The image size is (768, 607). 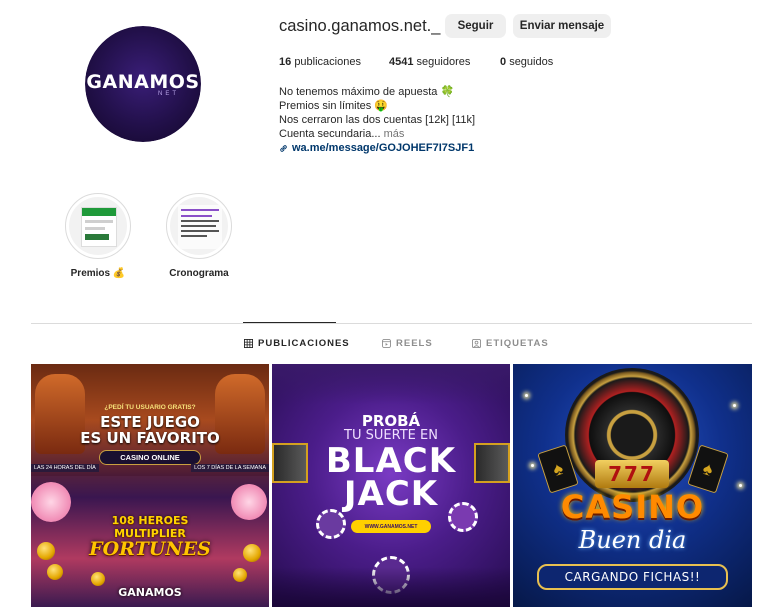 I want to click on bio-line-4: Cuenta secundaria... más, so click(x=377, y=134).